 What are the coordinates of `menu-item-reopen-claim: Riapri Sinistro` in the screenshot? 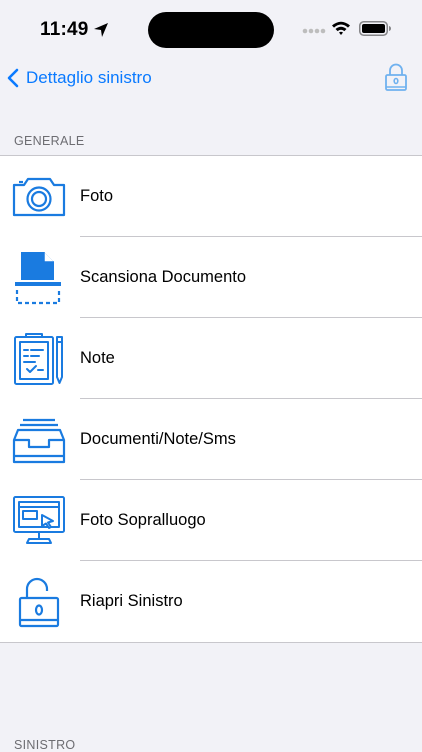 It's located at (211, 601).